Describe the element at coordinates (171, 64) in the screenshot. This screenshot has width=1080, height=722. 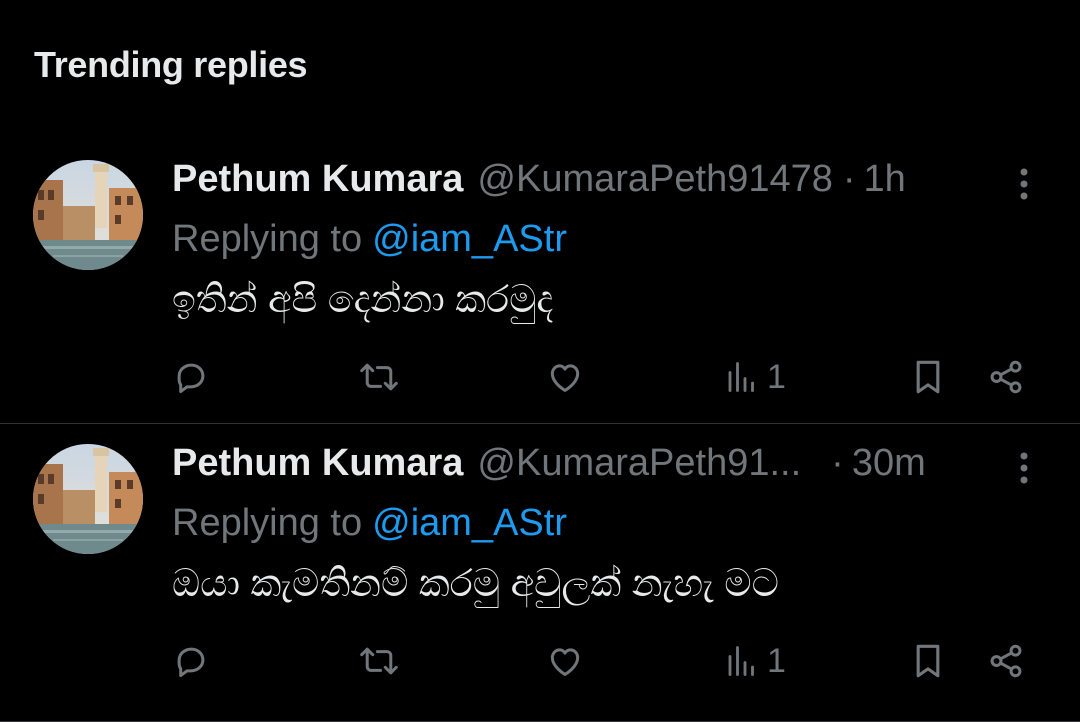
I see `section-title: Trending replies` at that location.